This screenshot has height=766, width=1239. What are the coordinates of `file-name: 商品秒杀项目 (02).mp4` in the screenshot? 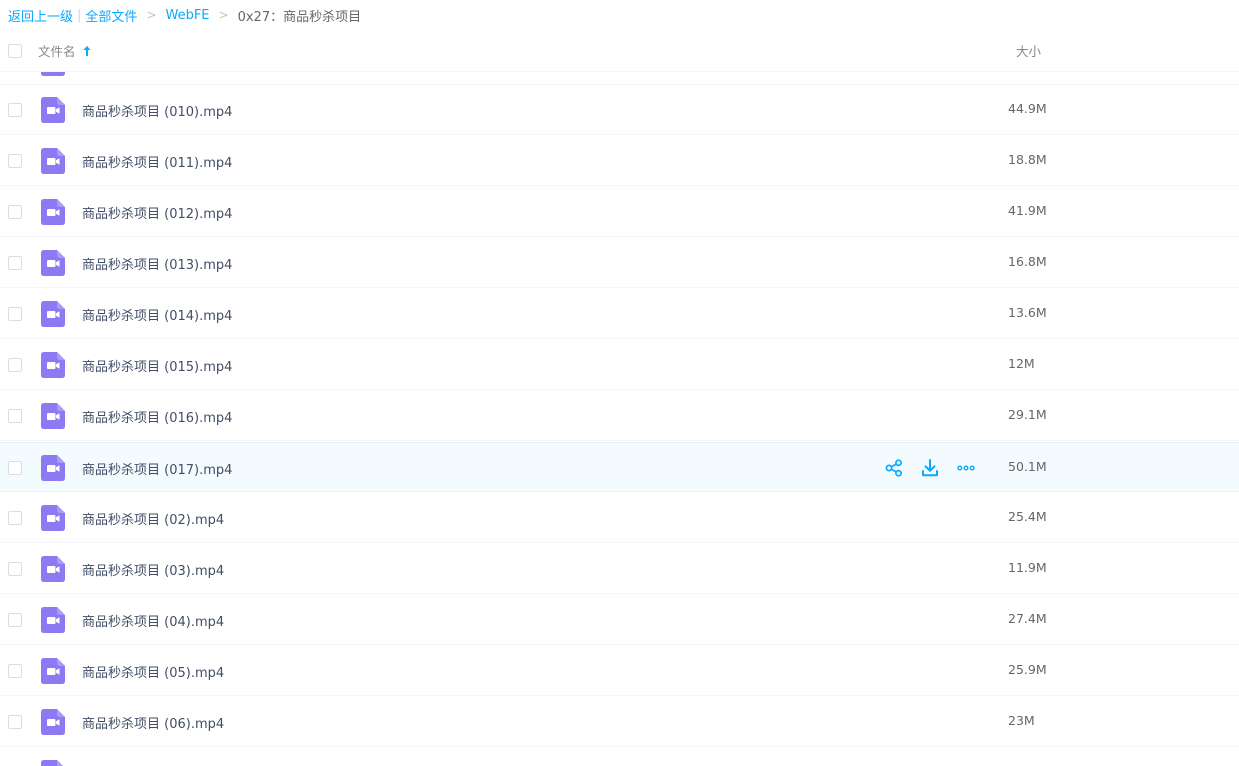 It's located at (153, 518).